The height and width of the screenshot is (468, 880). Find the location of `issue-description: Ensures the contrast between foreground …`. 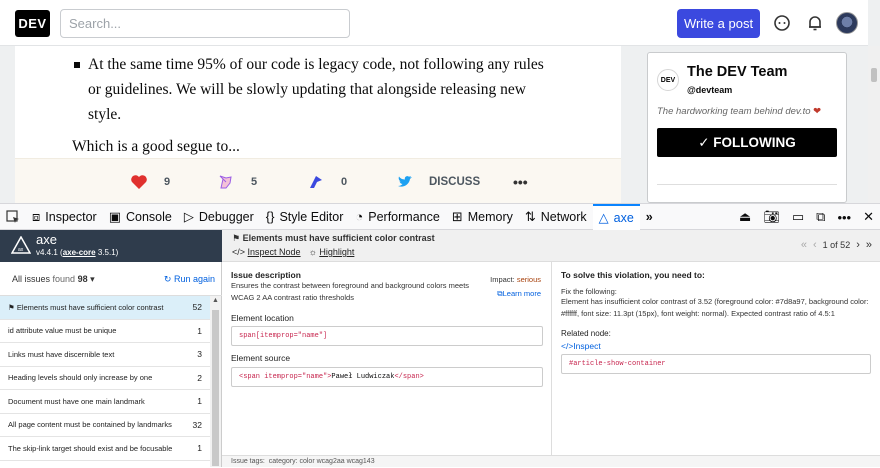

issue-description: Ensures the contrast between foreground … is located at coordinates (350, 291).